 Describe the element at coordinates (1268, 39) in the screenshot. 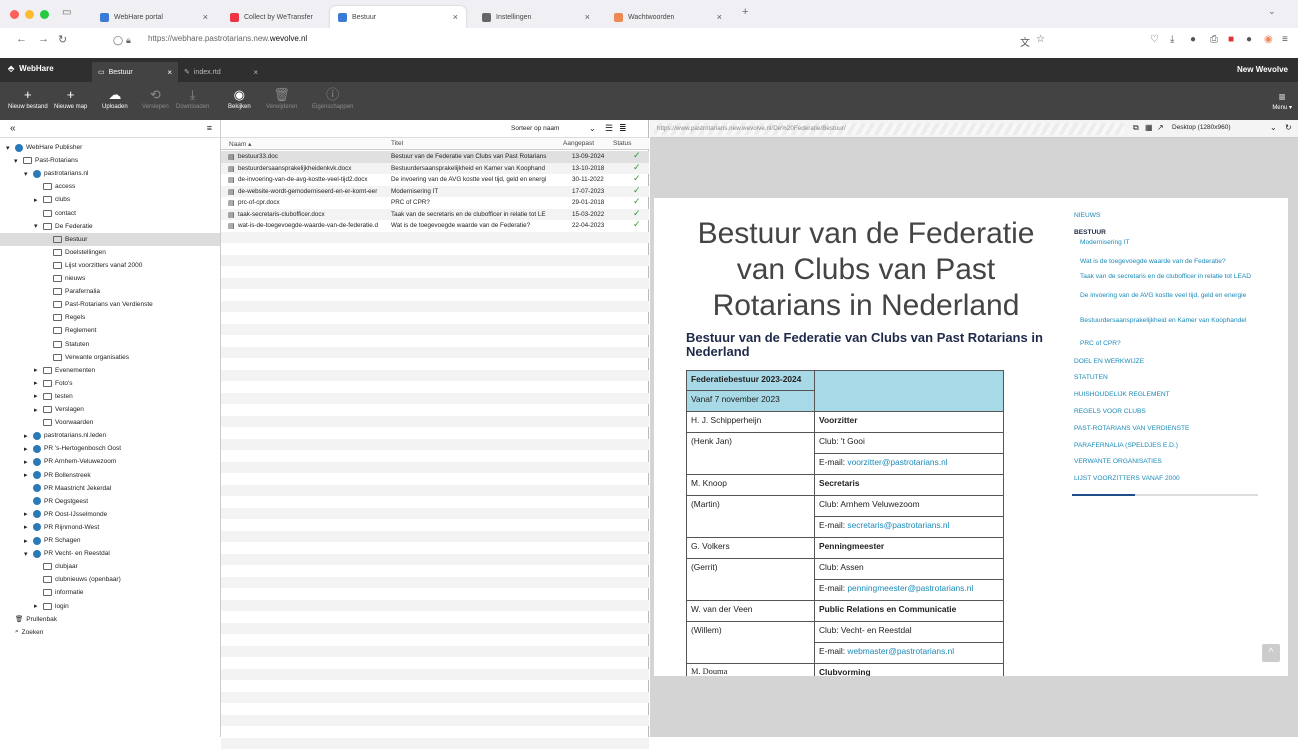

I see `account-icon: ◉` at that location.